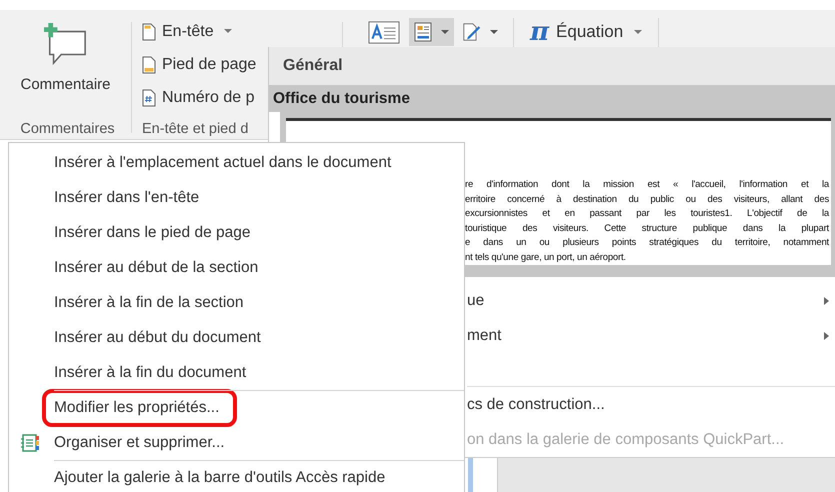  What do you see at coordinates (149, 97) in the screenshot?
I see `page-number-icon` at bounding box center [149, 97].